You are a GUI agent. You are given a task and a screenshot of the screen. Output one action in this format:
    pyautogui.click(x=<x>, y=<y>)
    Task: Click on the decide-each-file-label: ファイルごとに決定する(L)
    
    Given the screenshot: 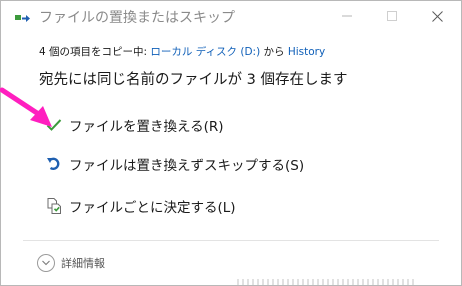 What is the action you would take?
    pyautogui.click(x=152, y=208)
    